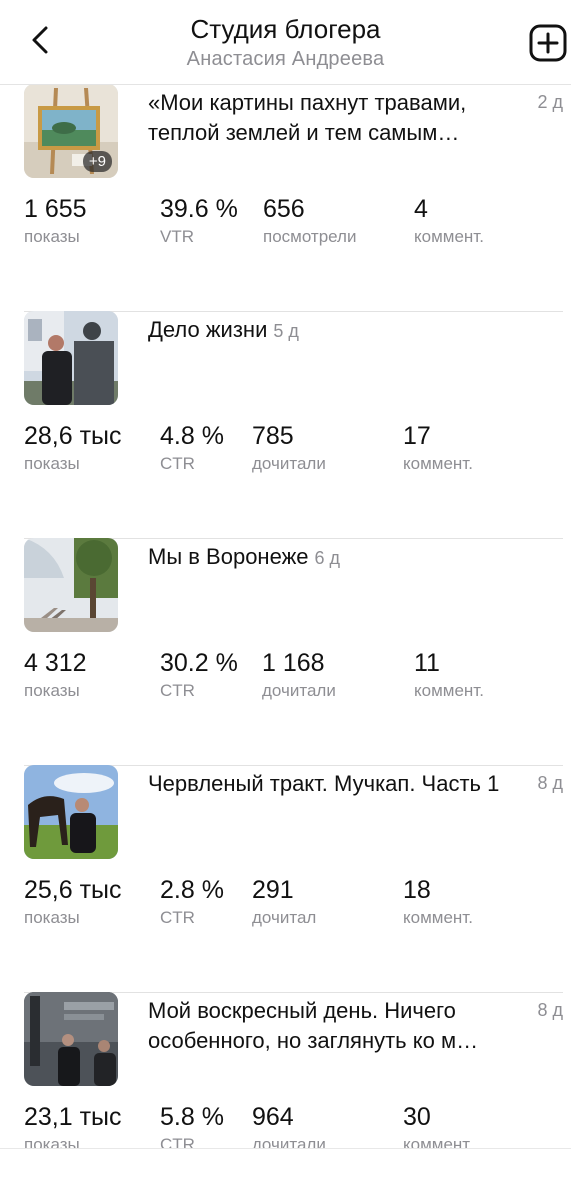 The width and height of the screenshot is (571, 1201). I want to click on stat-reads: 291 дочитал, so click(284, 901).